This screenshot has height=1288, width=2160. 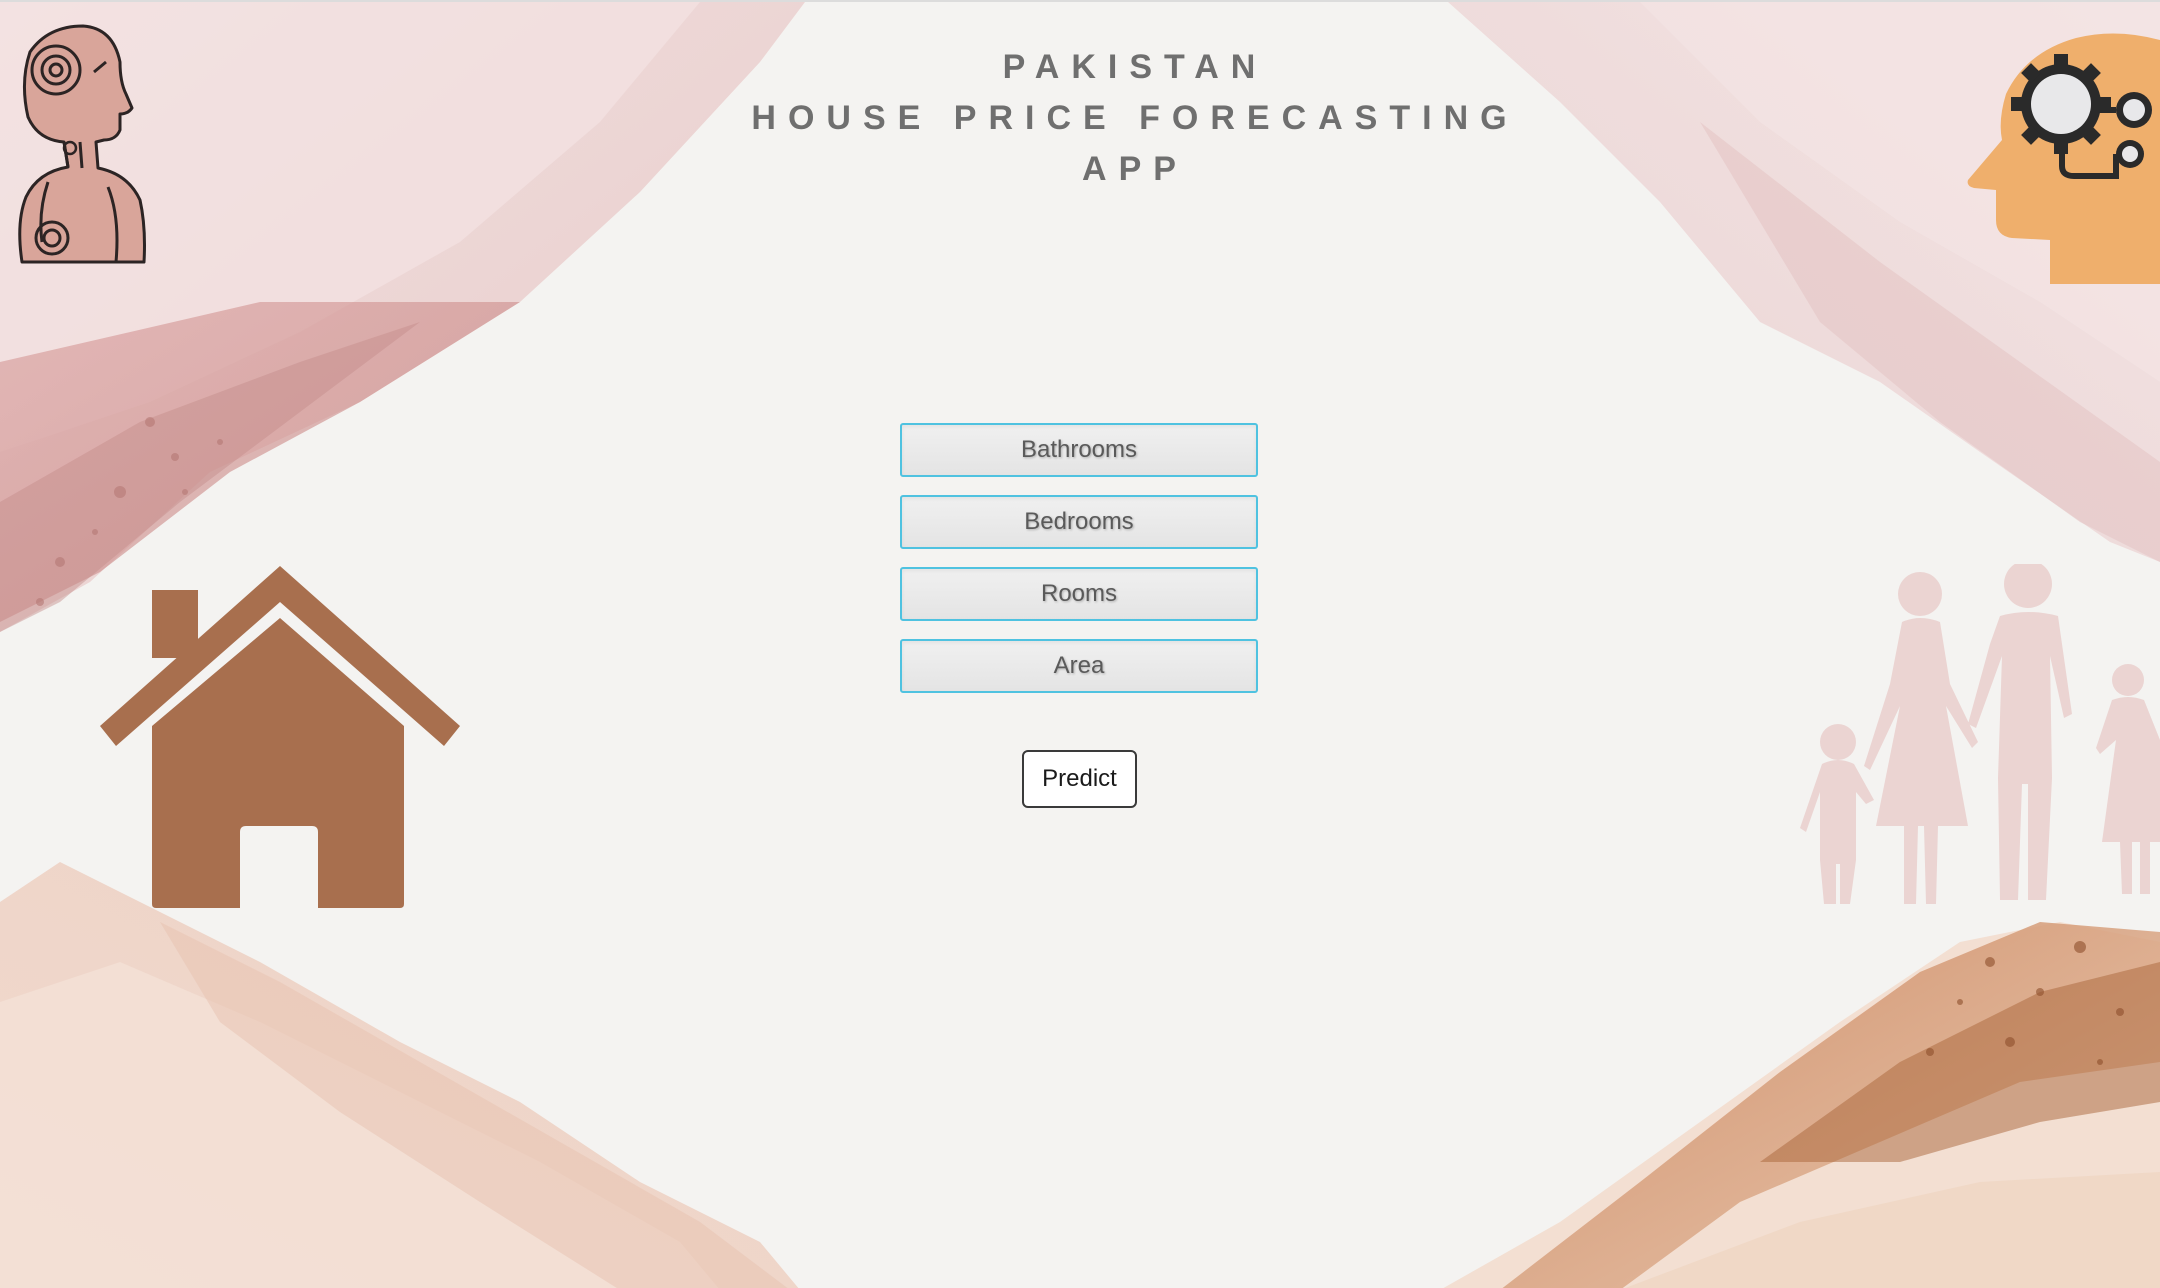 I want to click on family-icon, so click(x=1980, y=734).